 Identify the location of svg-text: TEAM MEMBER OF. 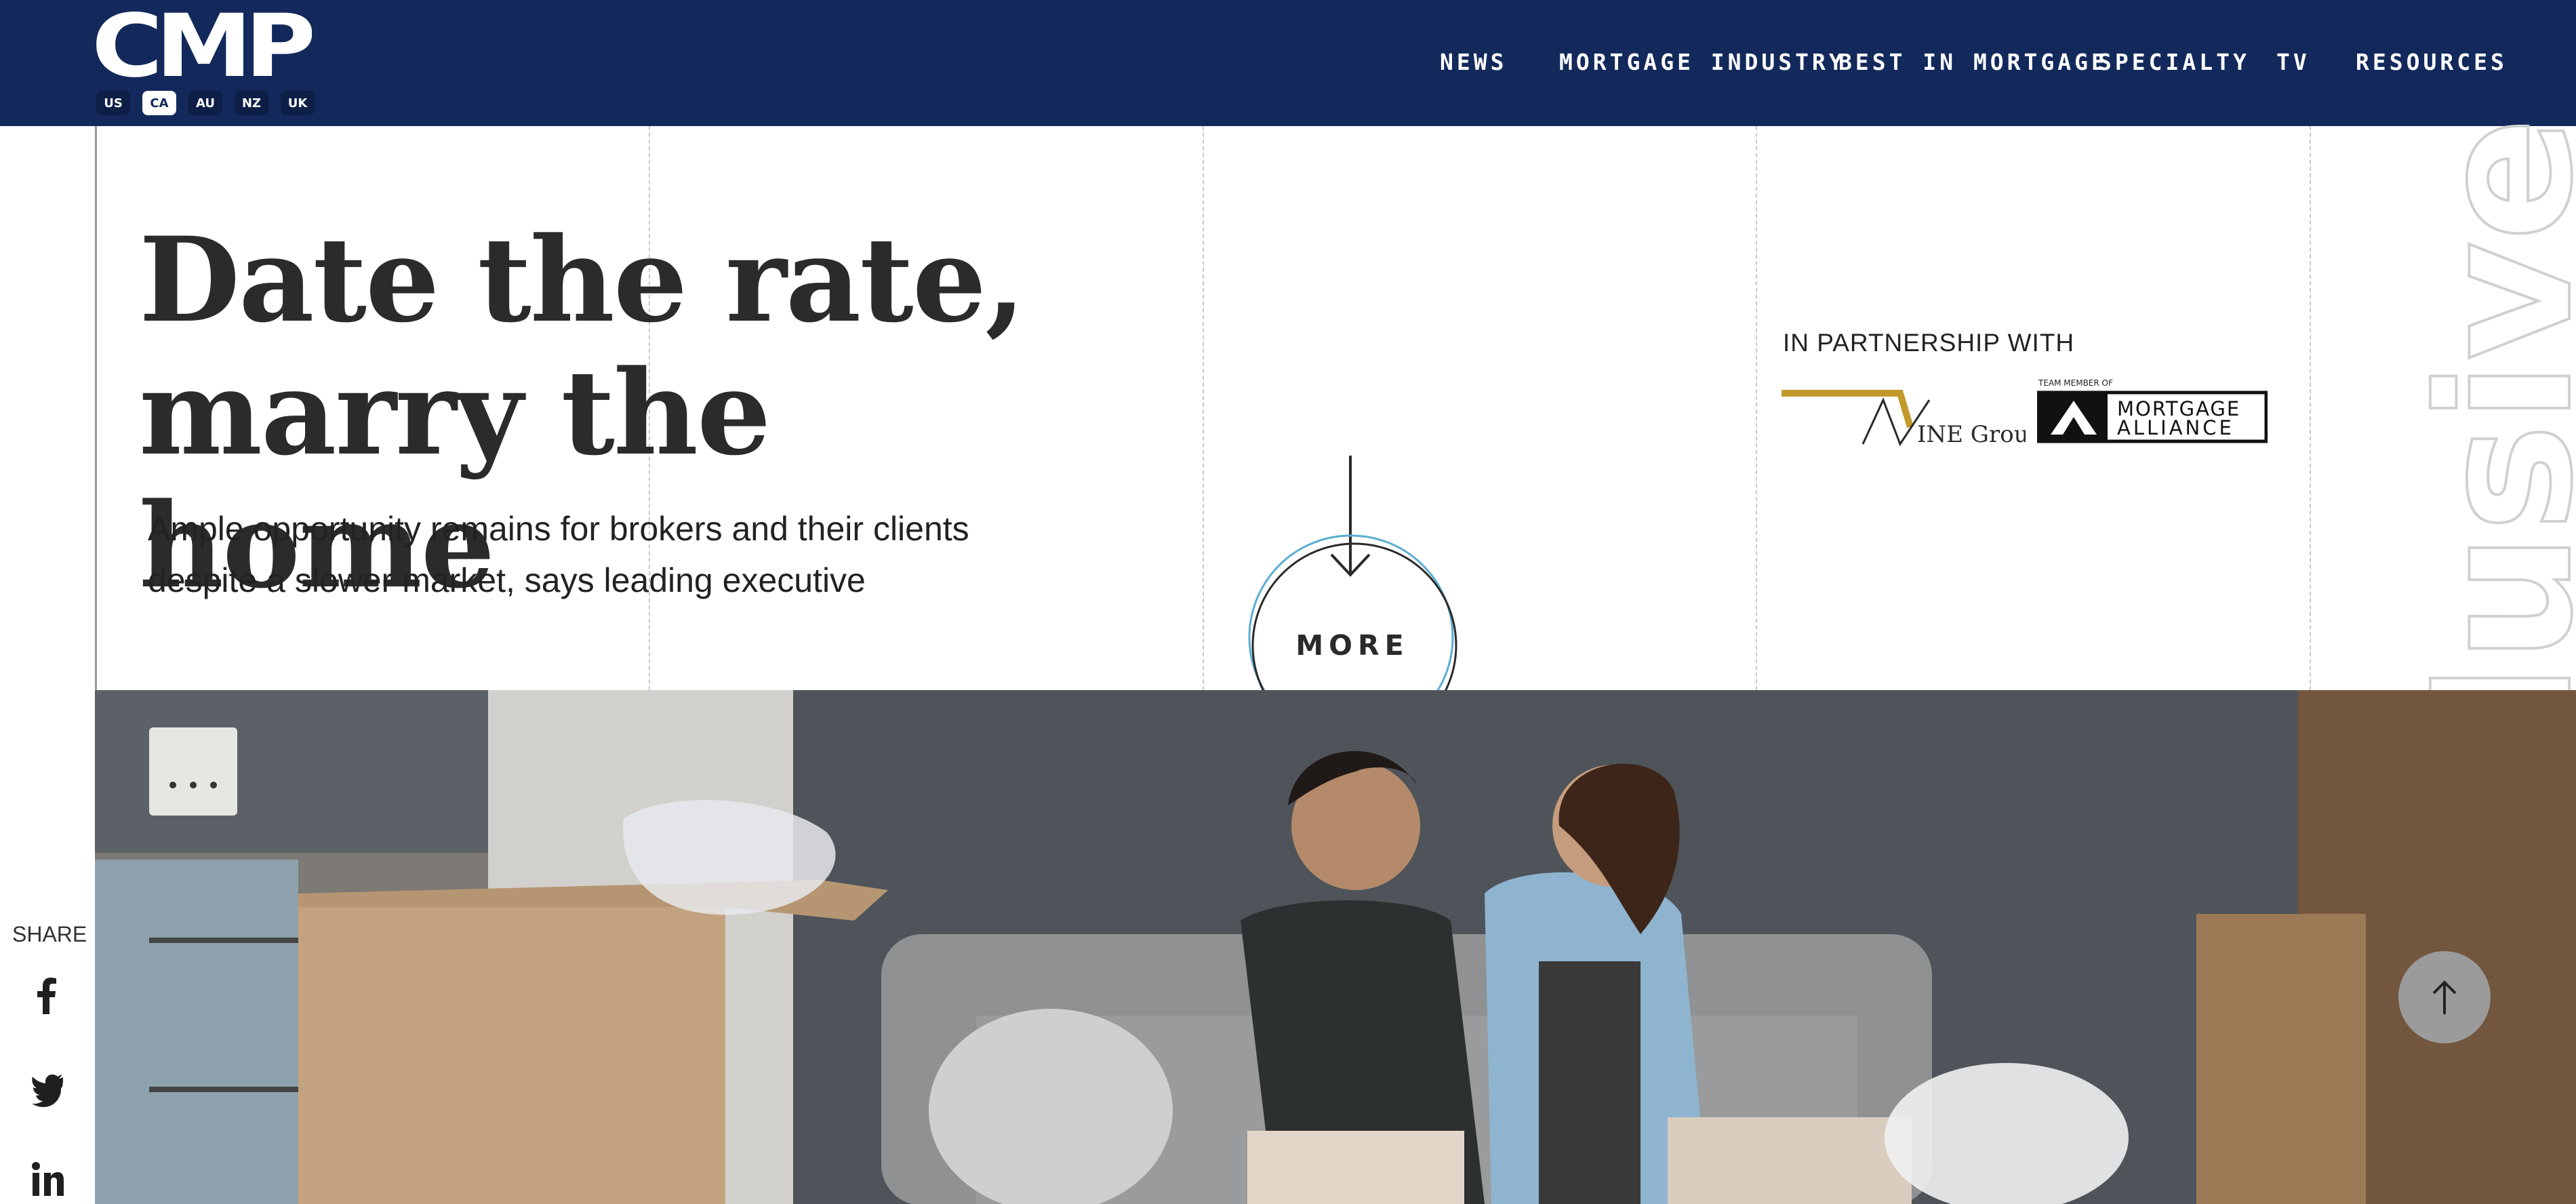
(2075, 383).